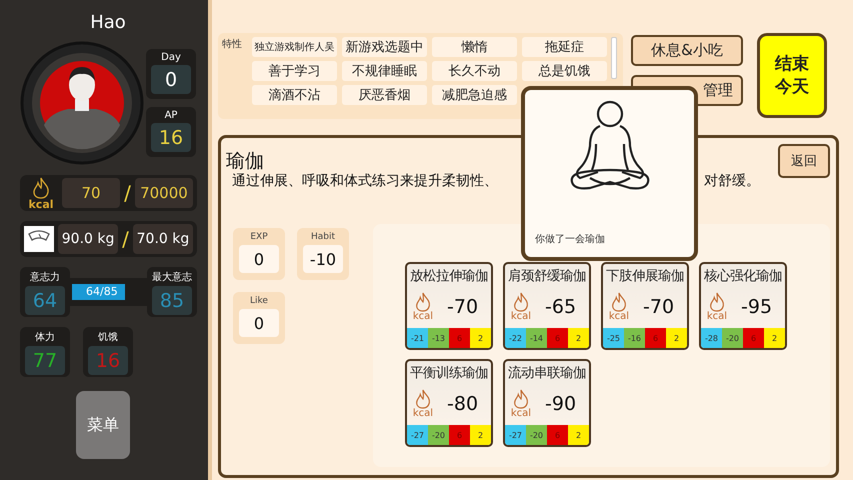  What do you see at coordinates (564, 71) in the screenshot?
I see `trait-tag: 总是饥饿` at bounding box center [564, 71].